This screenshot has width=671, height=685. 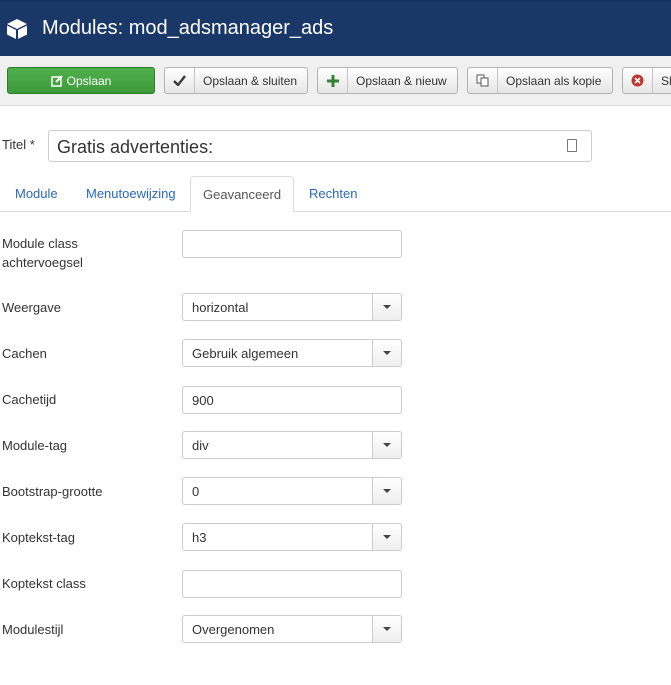 What do you see at coordinates (250, 80) in the screenshot?
I see `save-close-label: Opslaan & sluiten` at bounding box center [250, 80].